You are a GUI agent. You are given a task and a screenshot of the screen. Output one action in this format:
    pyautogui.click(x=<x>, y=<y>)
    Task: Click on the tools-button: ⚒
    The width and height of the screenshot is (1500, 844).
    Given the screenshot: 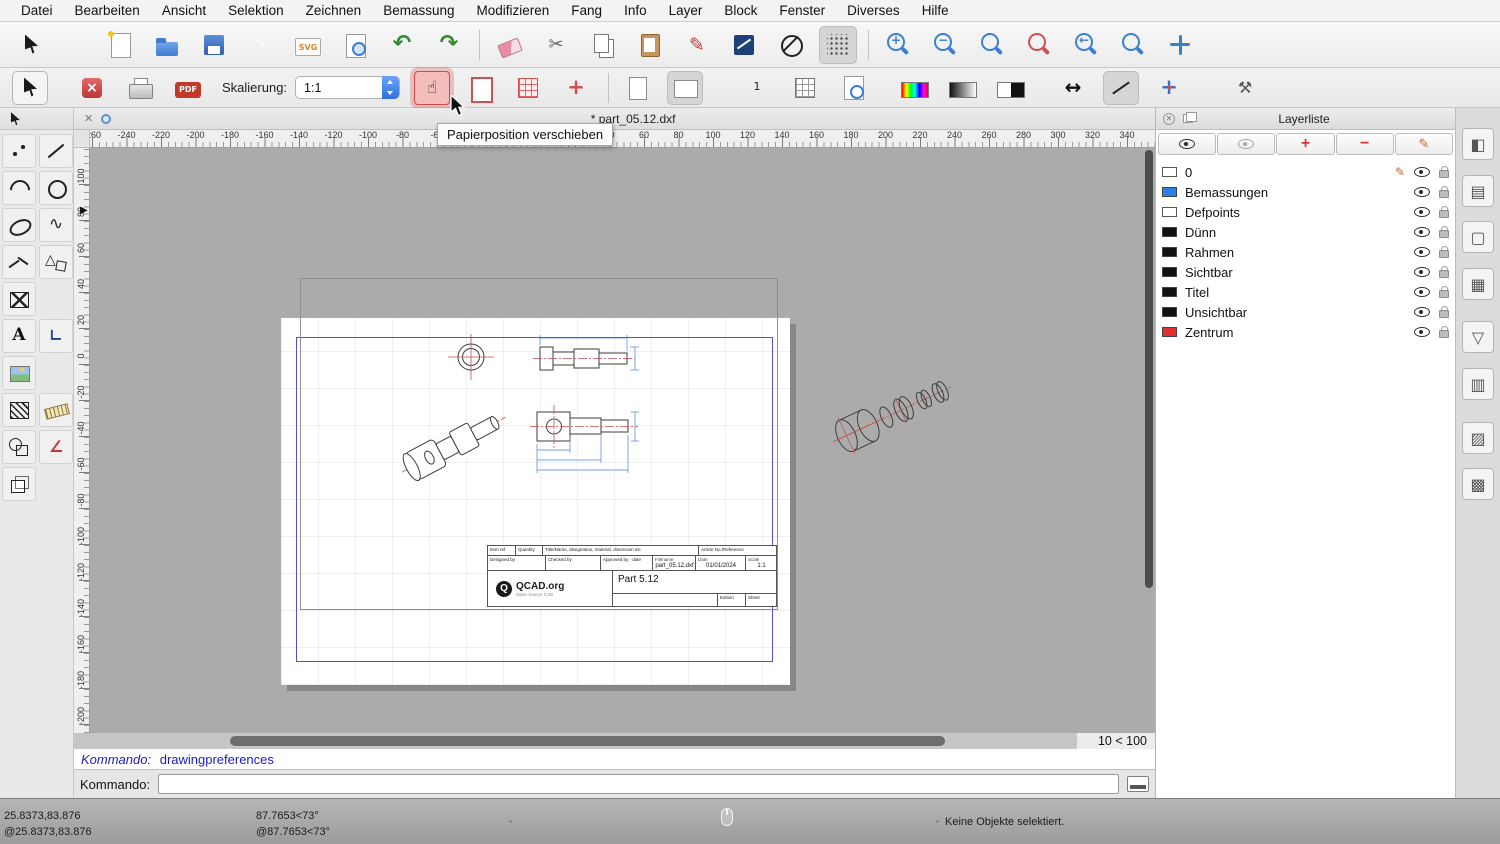 What is the action you would take?
    pyautogui.click(x=1245, y=88)
    